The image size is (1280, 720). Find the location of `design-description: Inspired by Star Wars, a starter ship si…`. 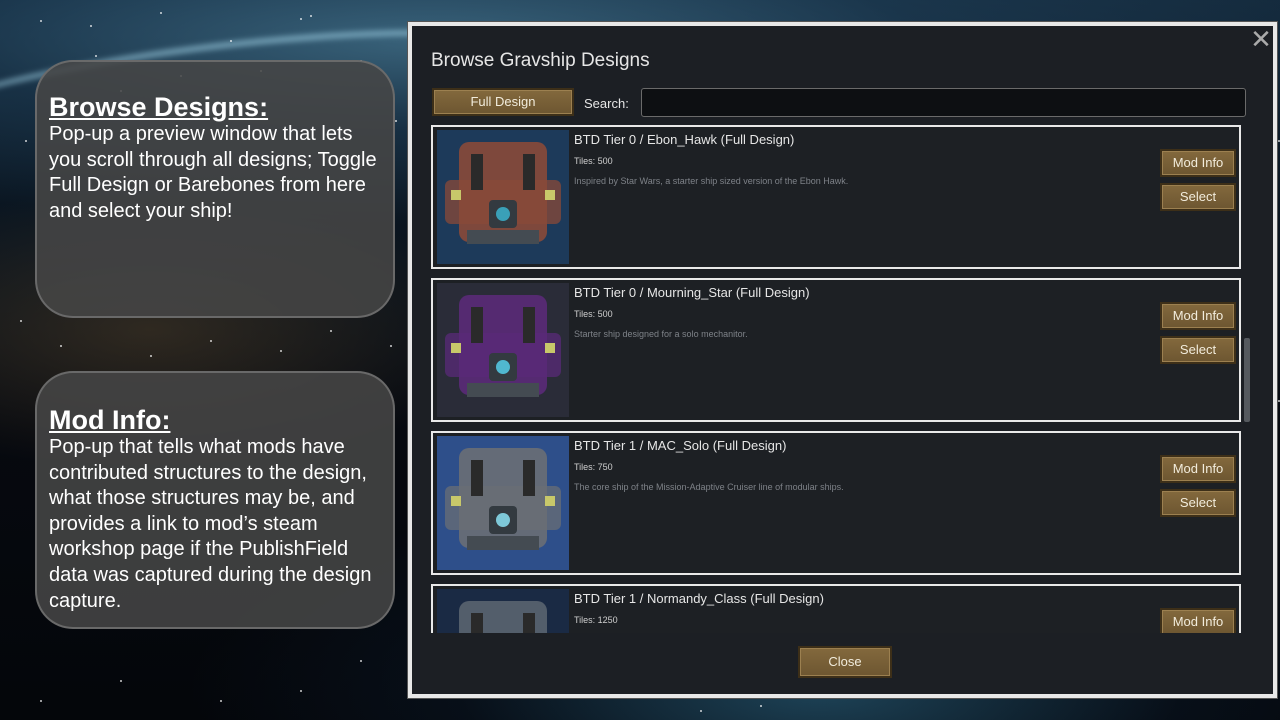

design-description: Inspired by Star Wars, a starter ship si… is located at coordinates (711, 181).